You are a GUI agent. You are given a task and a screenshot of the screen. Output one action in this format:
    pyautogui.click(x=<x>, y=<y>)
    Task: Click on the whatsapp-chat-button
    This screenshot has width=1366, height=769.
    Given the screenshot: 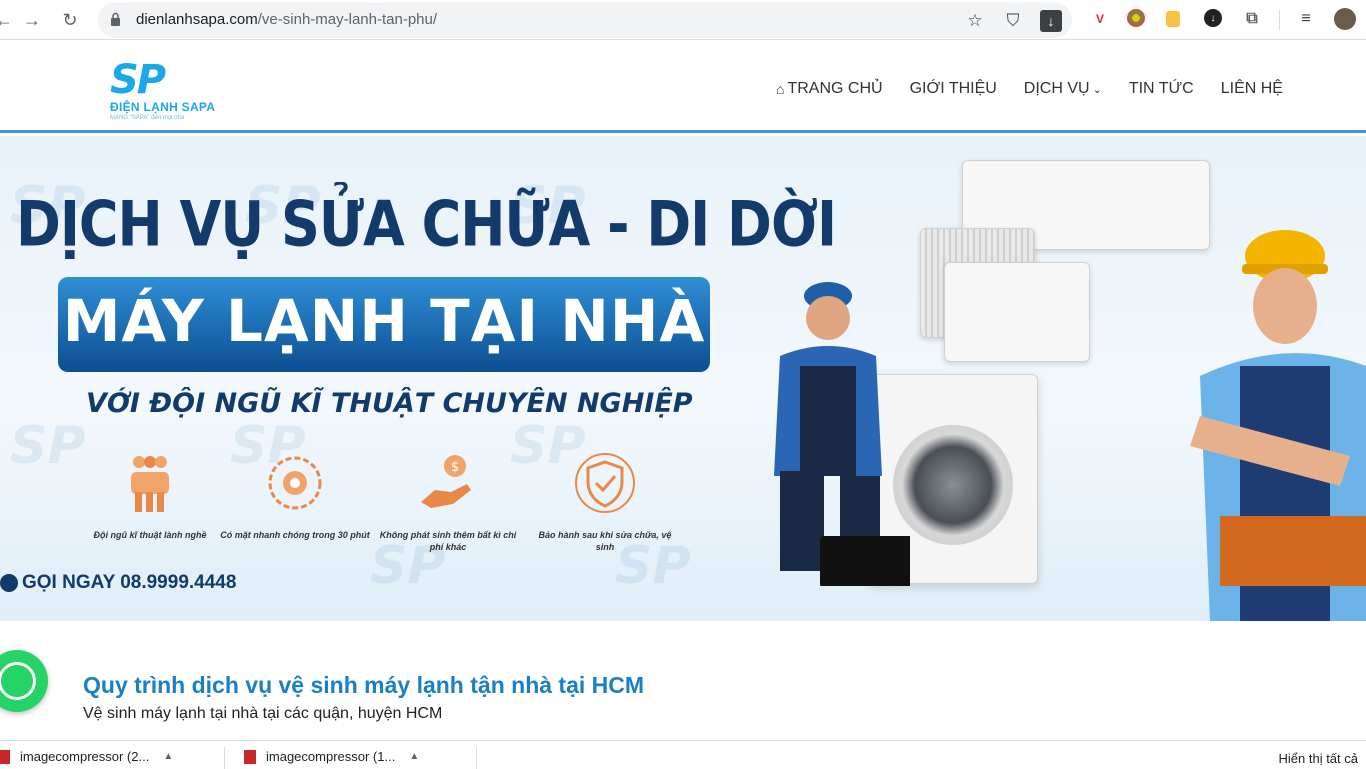 What is the action you would take?
    pyautogui.click(x=24, y=681)
    